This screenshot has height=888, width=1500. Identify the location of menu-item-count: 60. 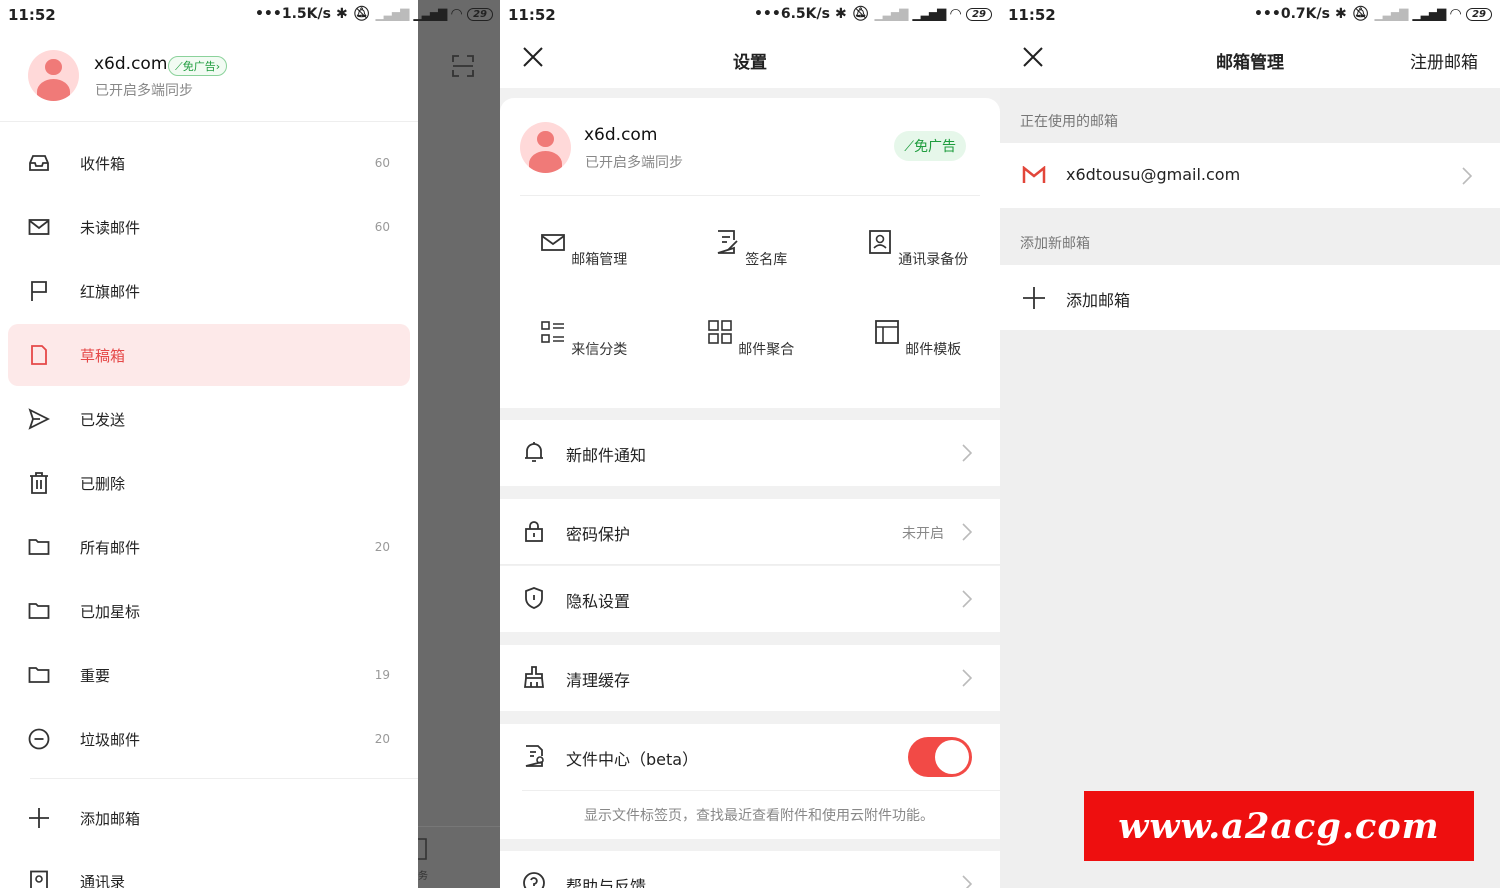
(382, 227).